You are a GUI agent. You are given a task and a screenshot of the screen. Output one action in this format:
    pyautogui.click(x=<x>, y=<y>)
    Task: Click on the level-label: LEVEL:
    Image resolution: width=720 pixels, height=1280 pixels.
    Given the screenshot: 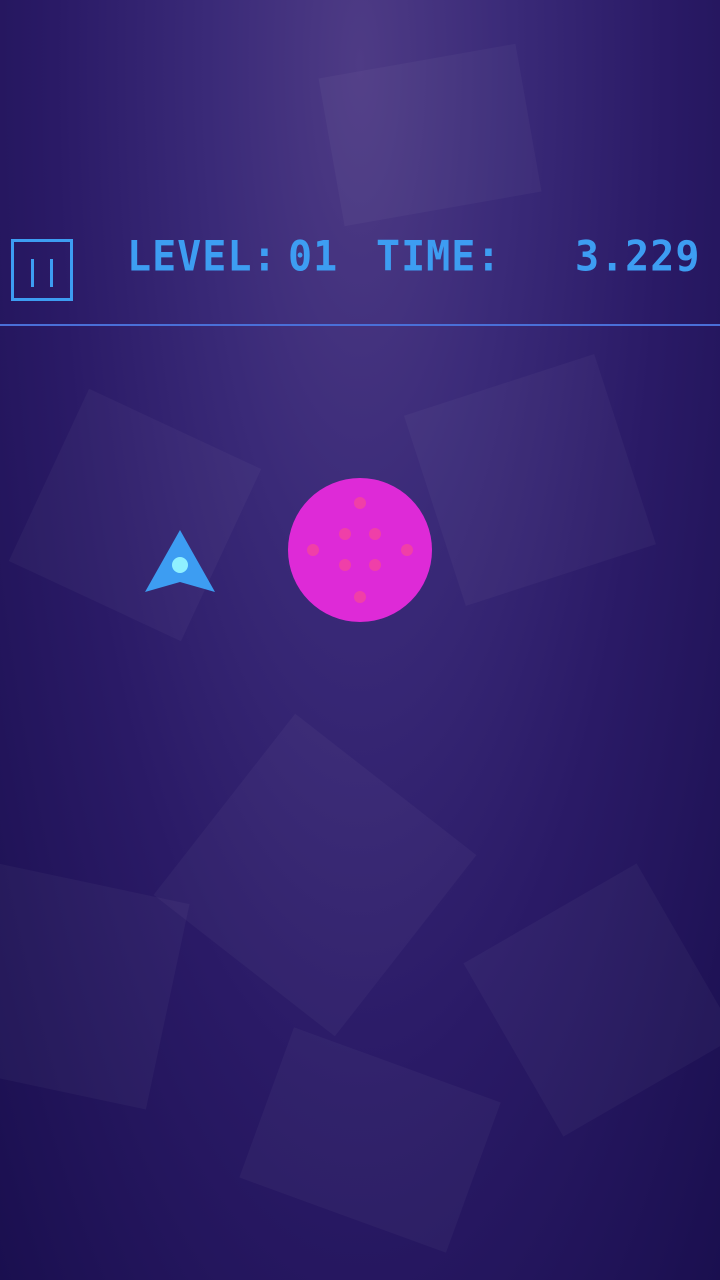 What is the action you would take?
    pyautogui.click(x=202, y=257)
    